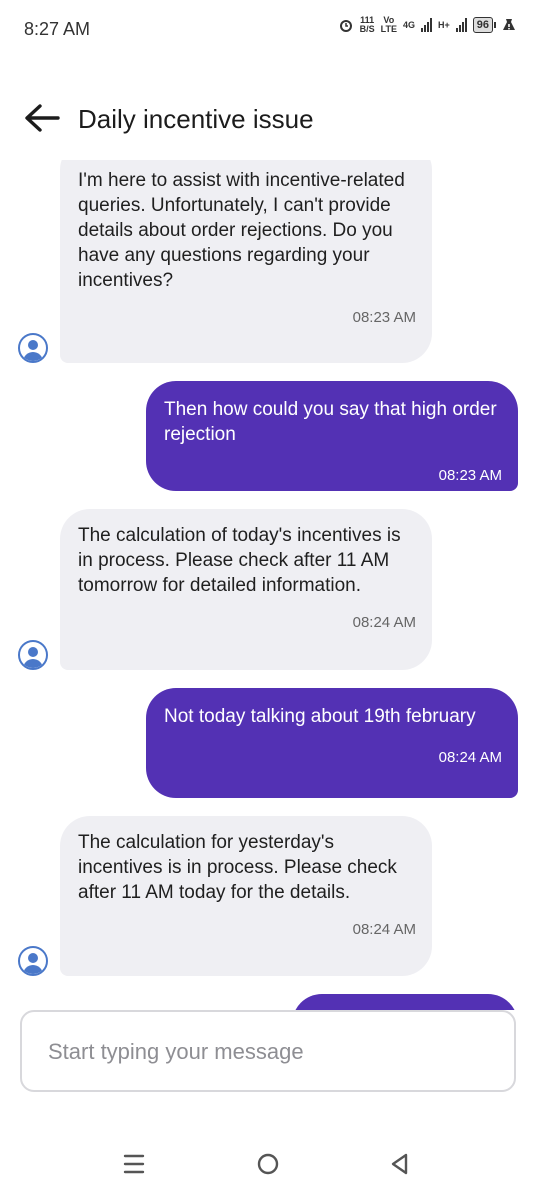 The height and width of the screenshot is (1200, 536). I want to click on home-button, so click(268, 1164).